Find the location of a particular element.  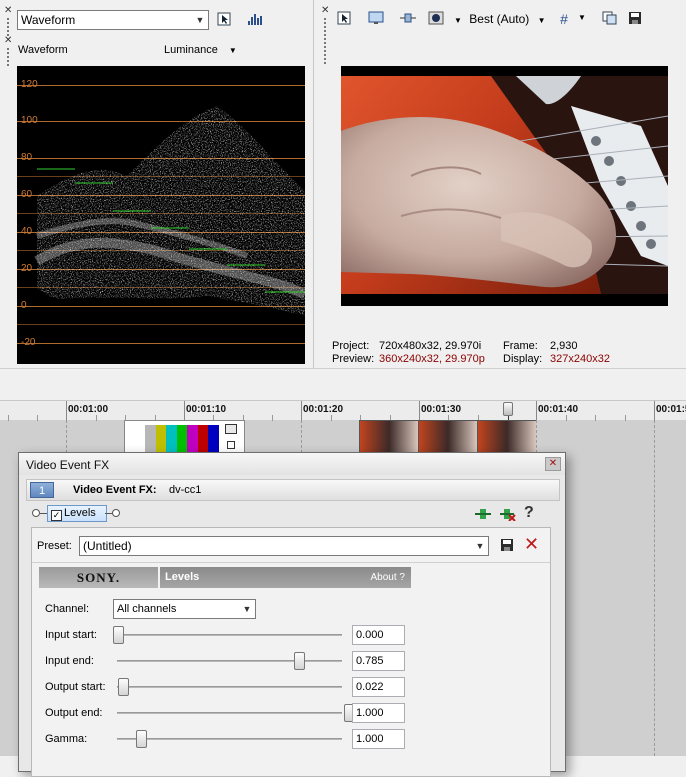

video-preview is located at coordinates (504, 186).